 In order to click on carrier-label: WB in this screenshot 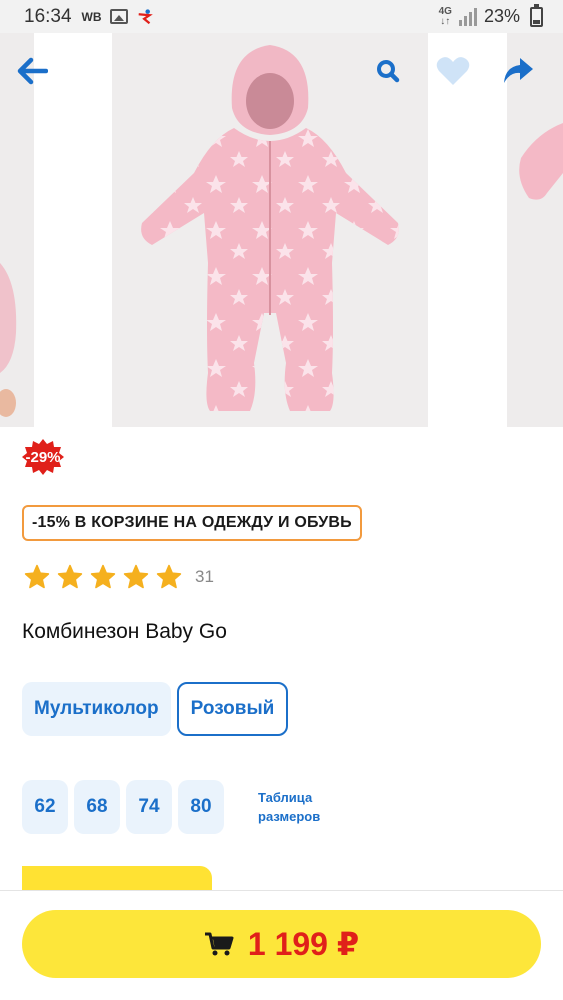, I will do `click(91, 16)`.